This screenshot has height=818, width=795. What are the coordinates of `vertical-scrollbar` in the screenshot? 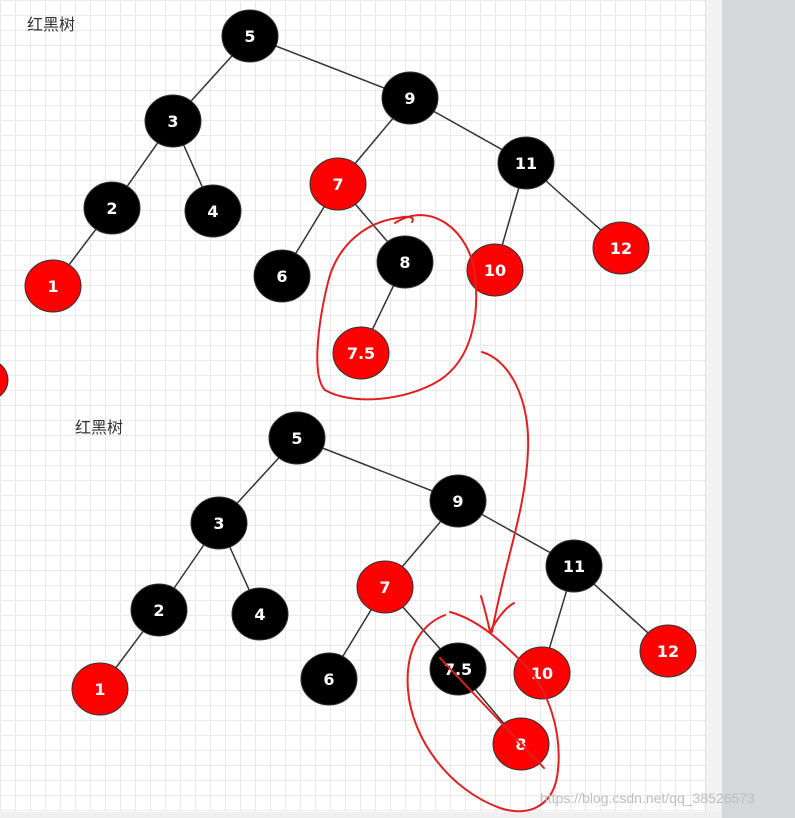 It's located at (713, 409).